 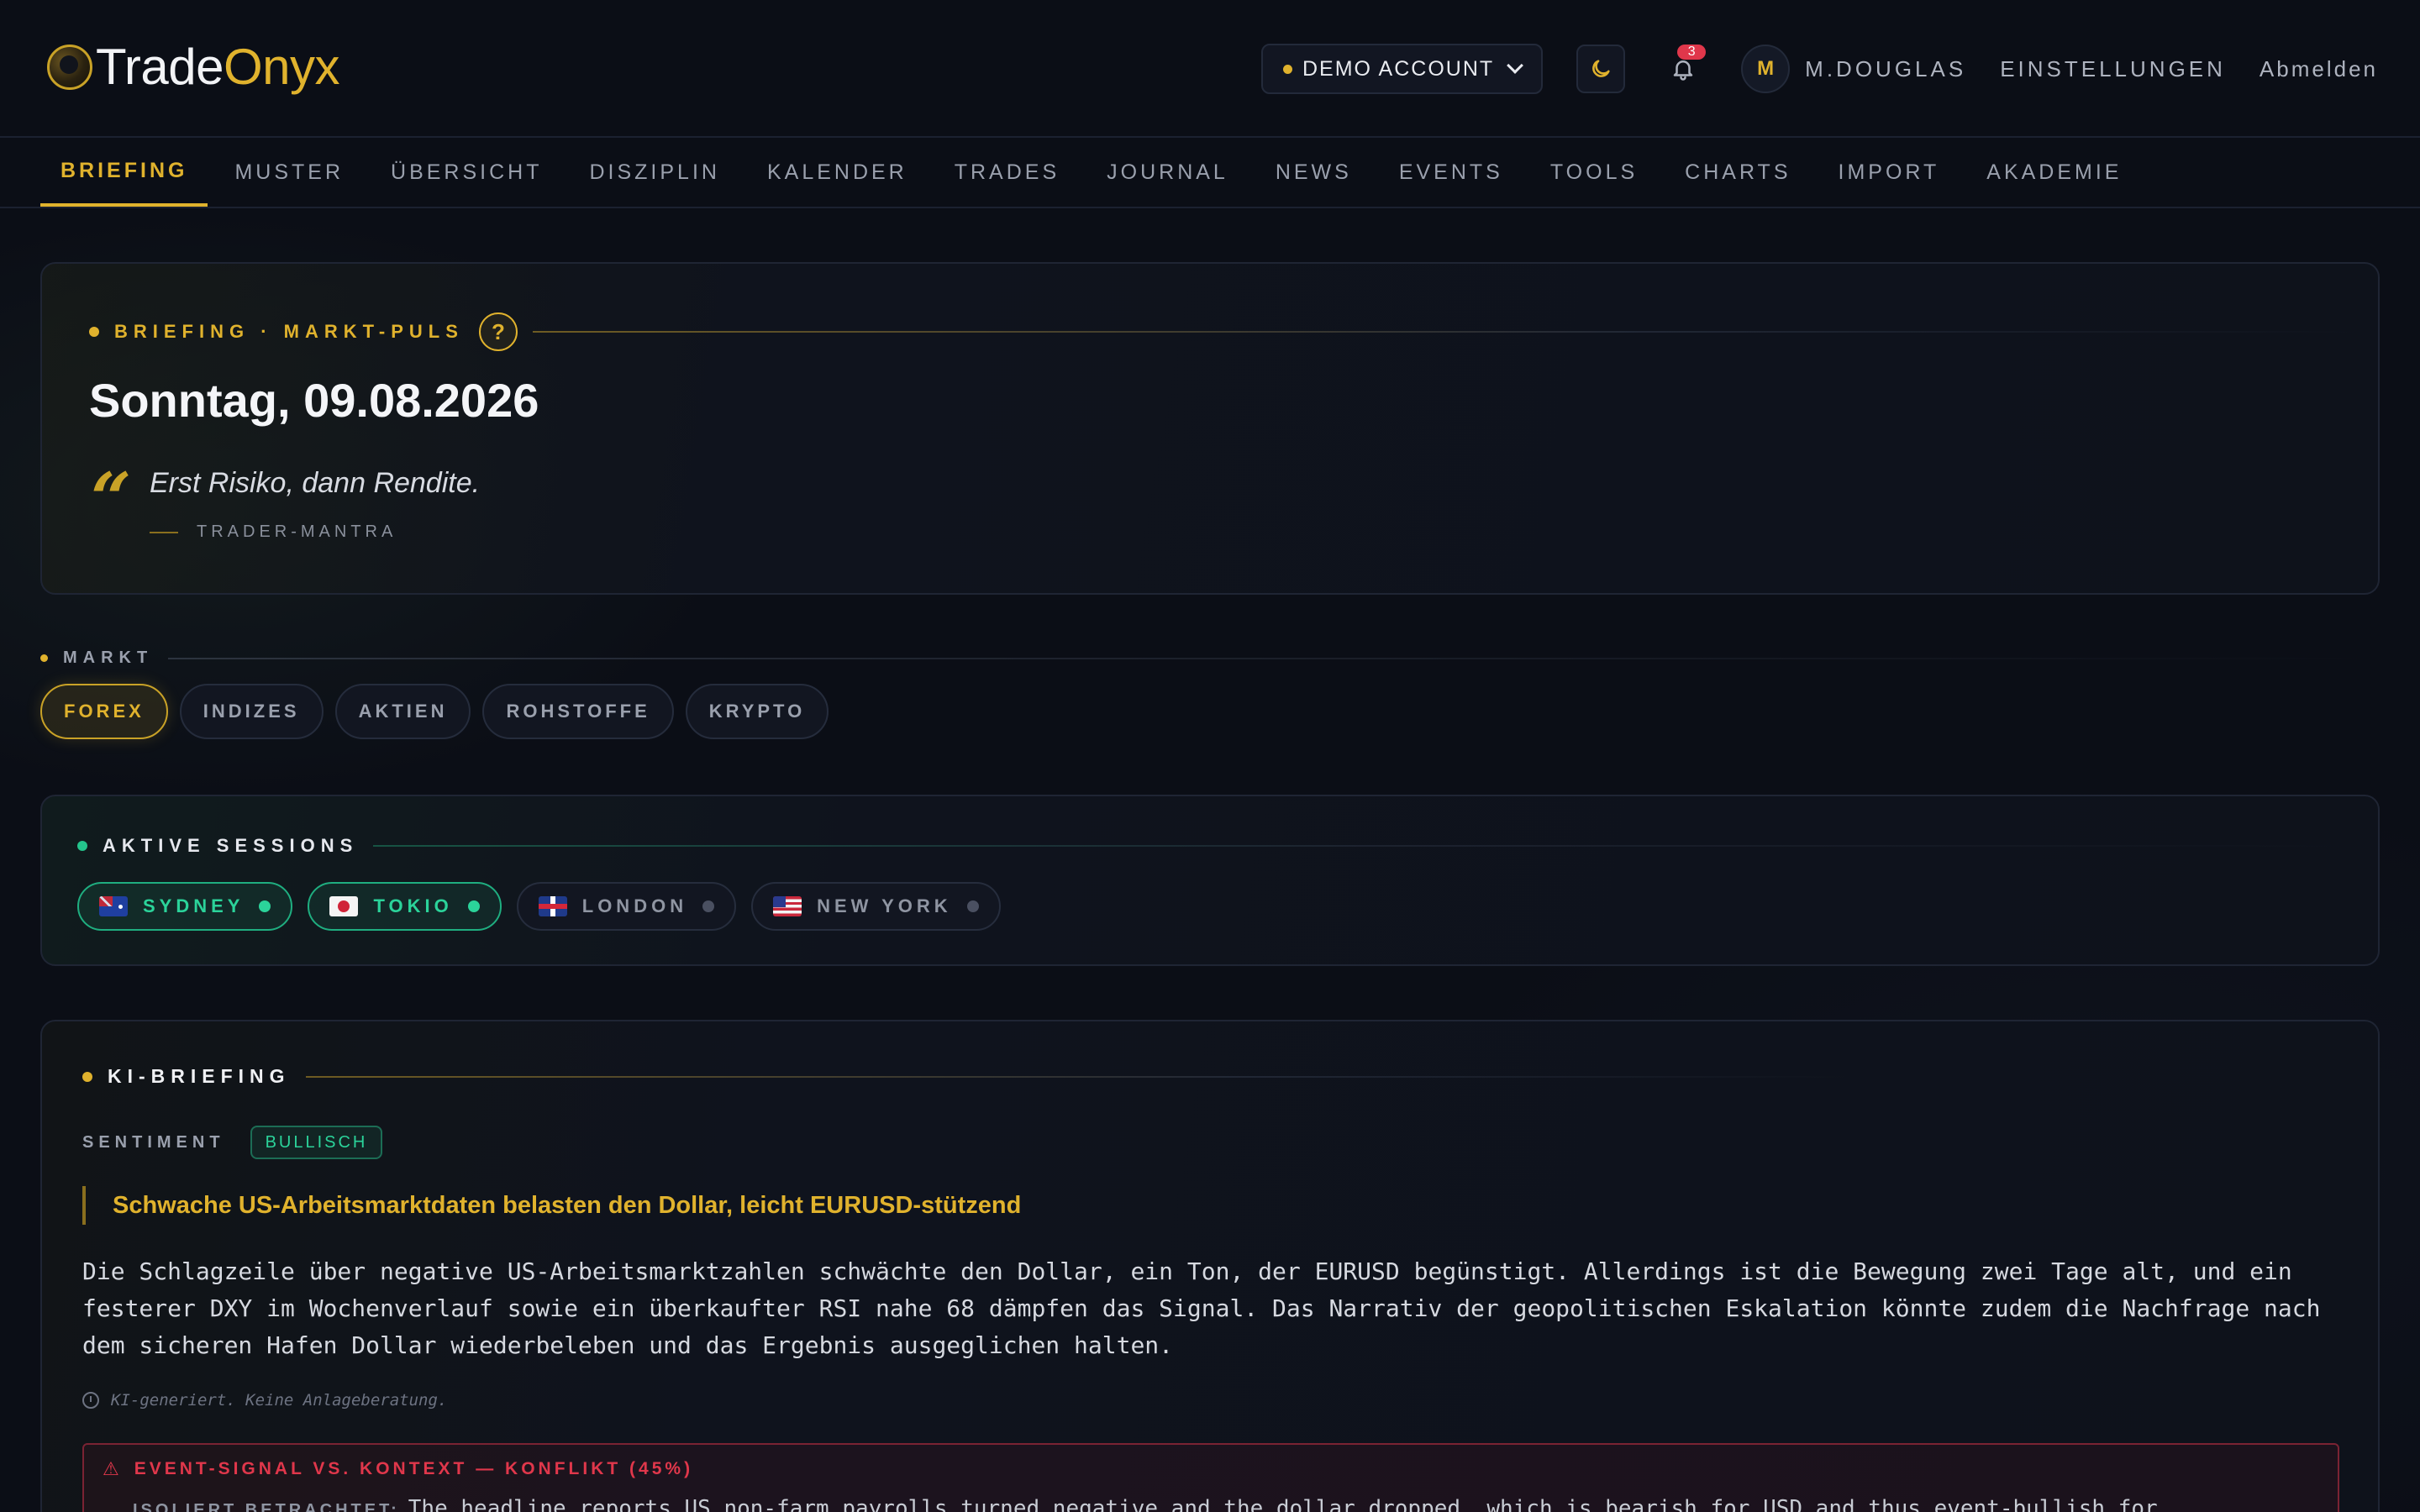 I want to click on sentiment-badge: BULLISCH, so click(x=316, y=1142).